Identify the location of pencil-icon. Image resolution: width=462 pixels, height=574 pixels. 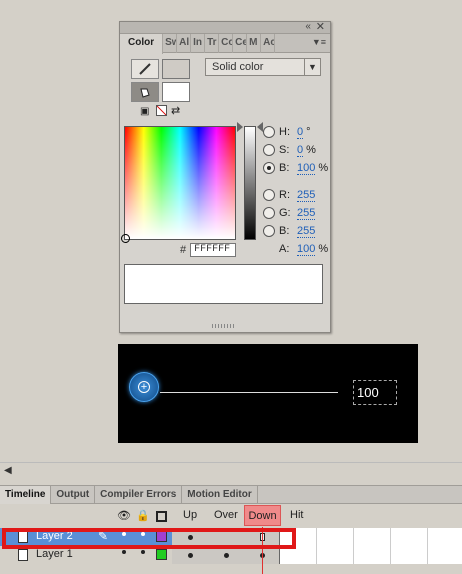
(145, 69).